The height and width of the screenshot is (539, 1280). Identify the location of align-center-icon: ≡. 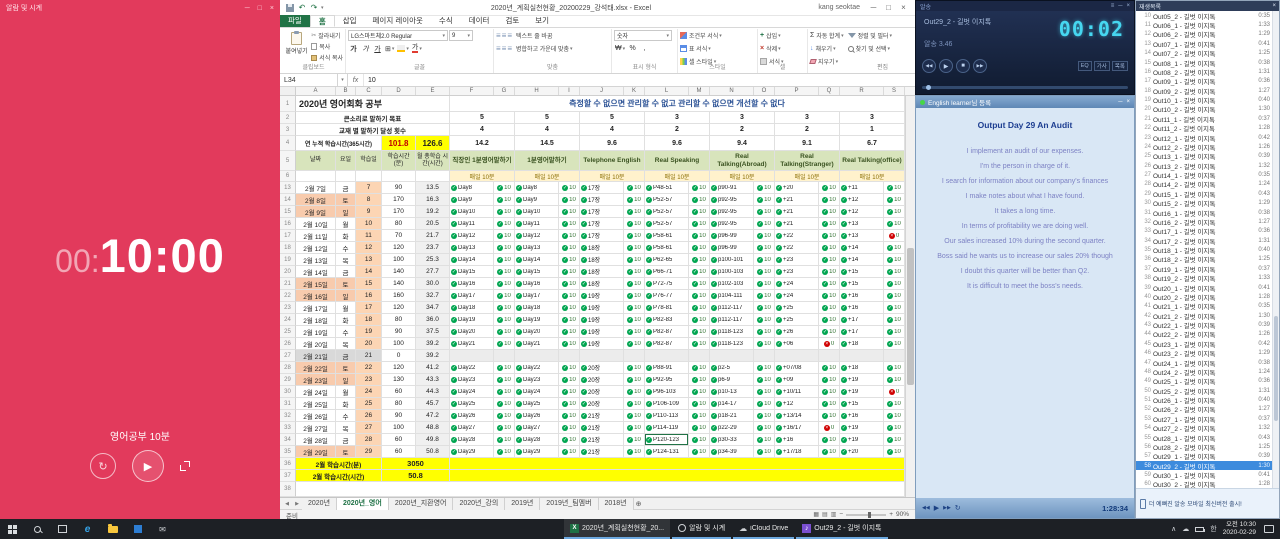
(504, 48).